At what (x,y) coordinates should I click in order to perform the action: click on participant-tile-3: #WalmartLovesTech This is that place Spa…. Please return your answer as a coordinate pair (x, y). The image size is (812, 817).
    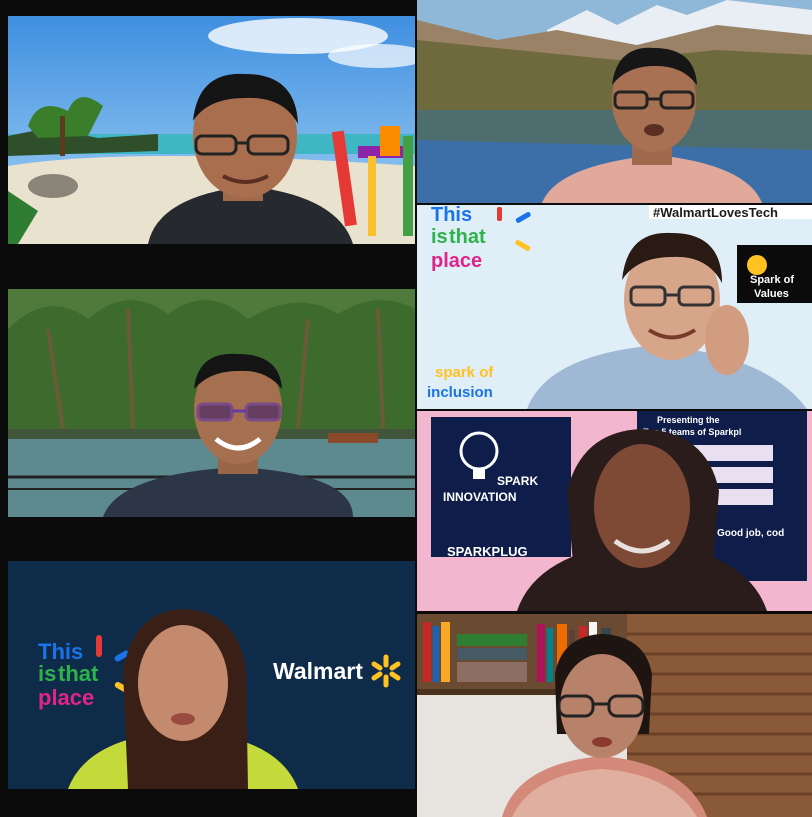
    Looking at the image, I should click on (614, 307).